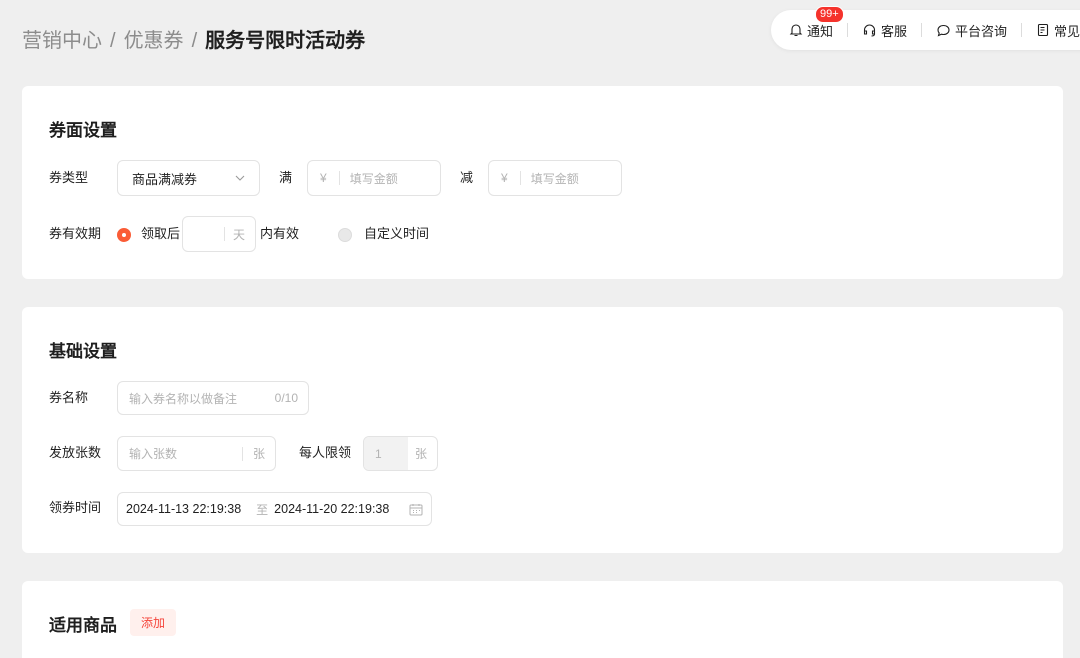 The width and height of the screenshot is (1080, 658). What do you see at coordinates (69, 397) in the screenshot?
I see `coupon-name-label: 券名称` at bounding box center [69, 397].